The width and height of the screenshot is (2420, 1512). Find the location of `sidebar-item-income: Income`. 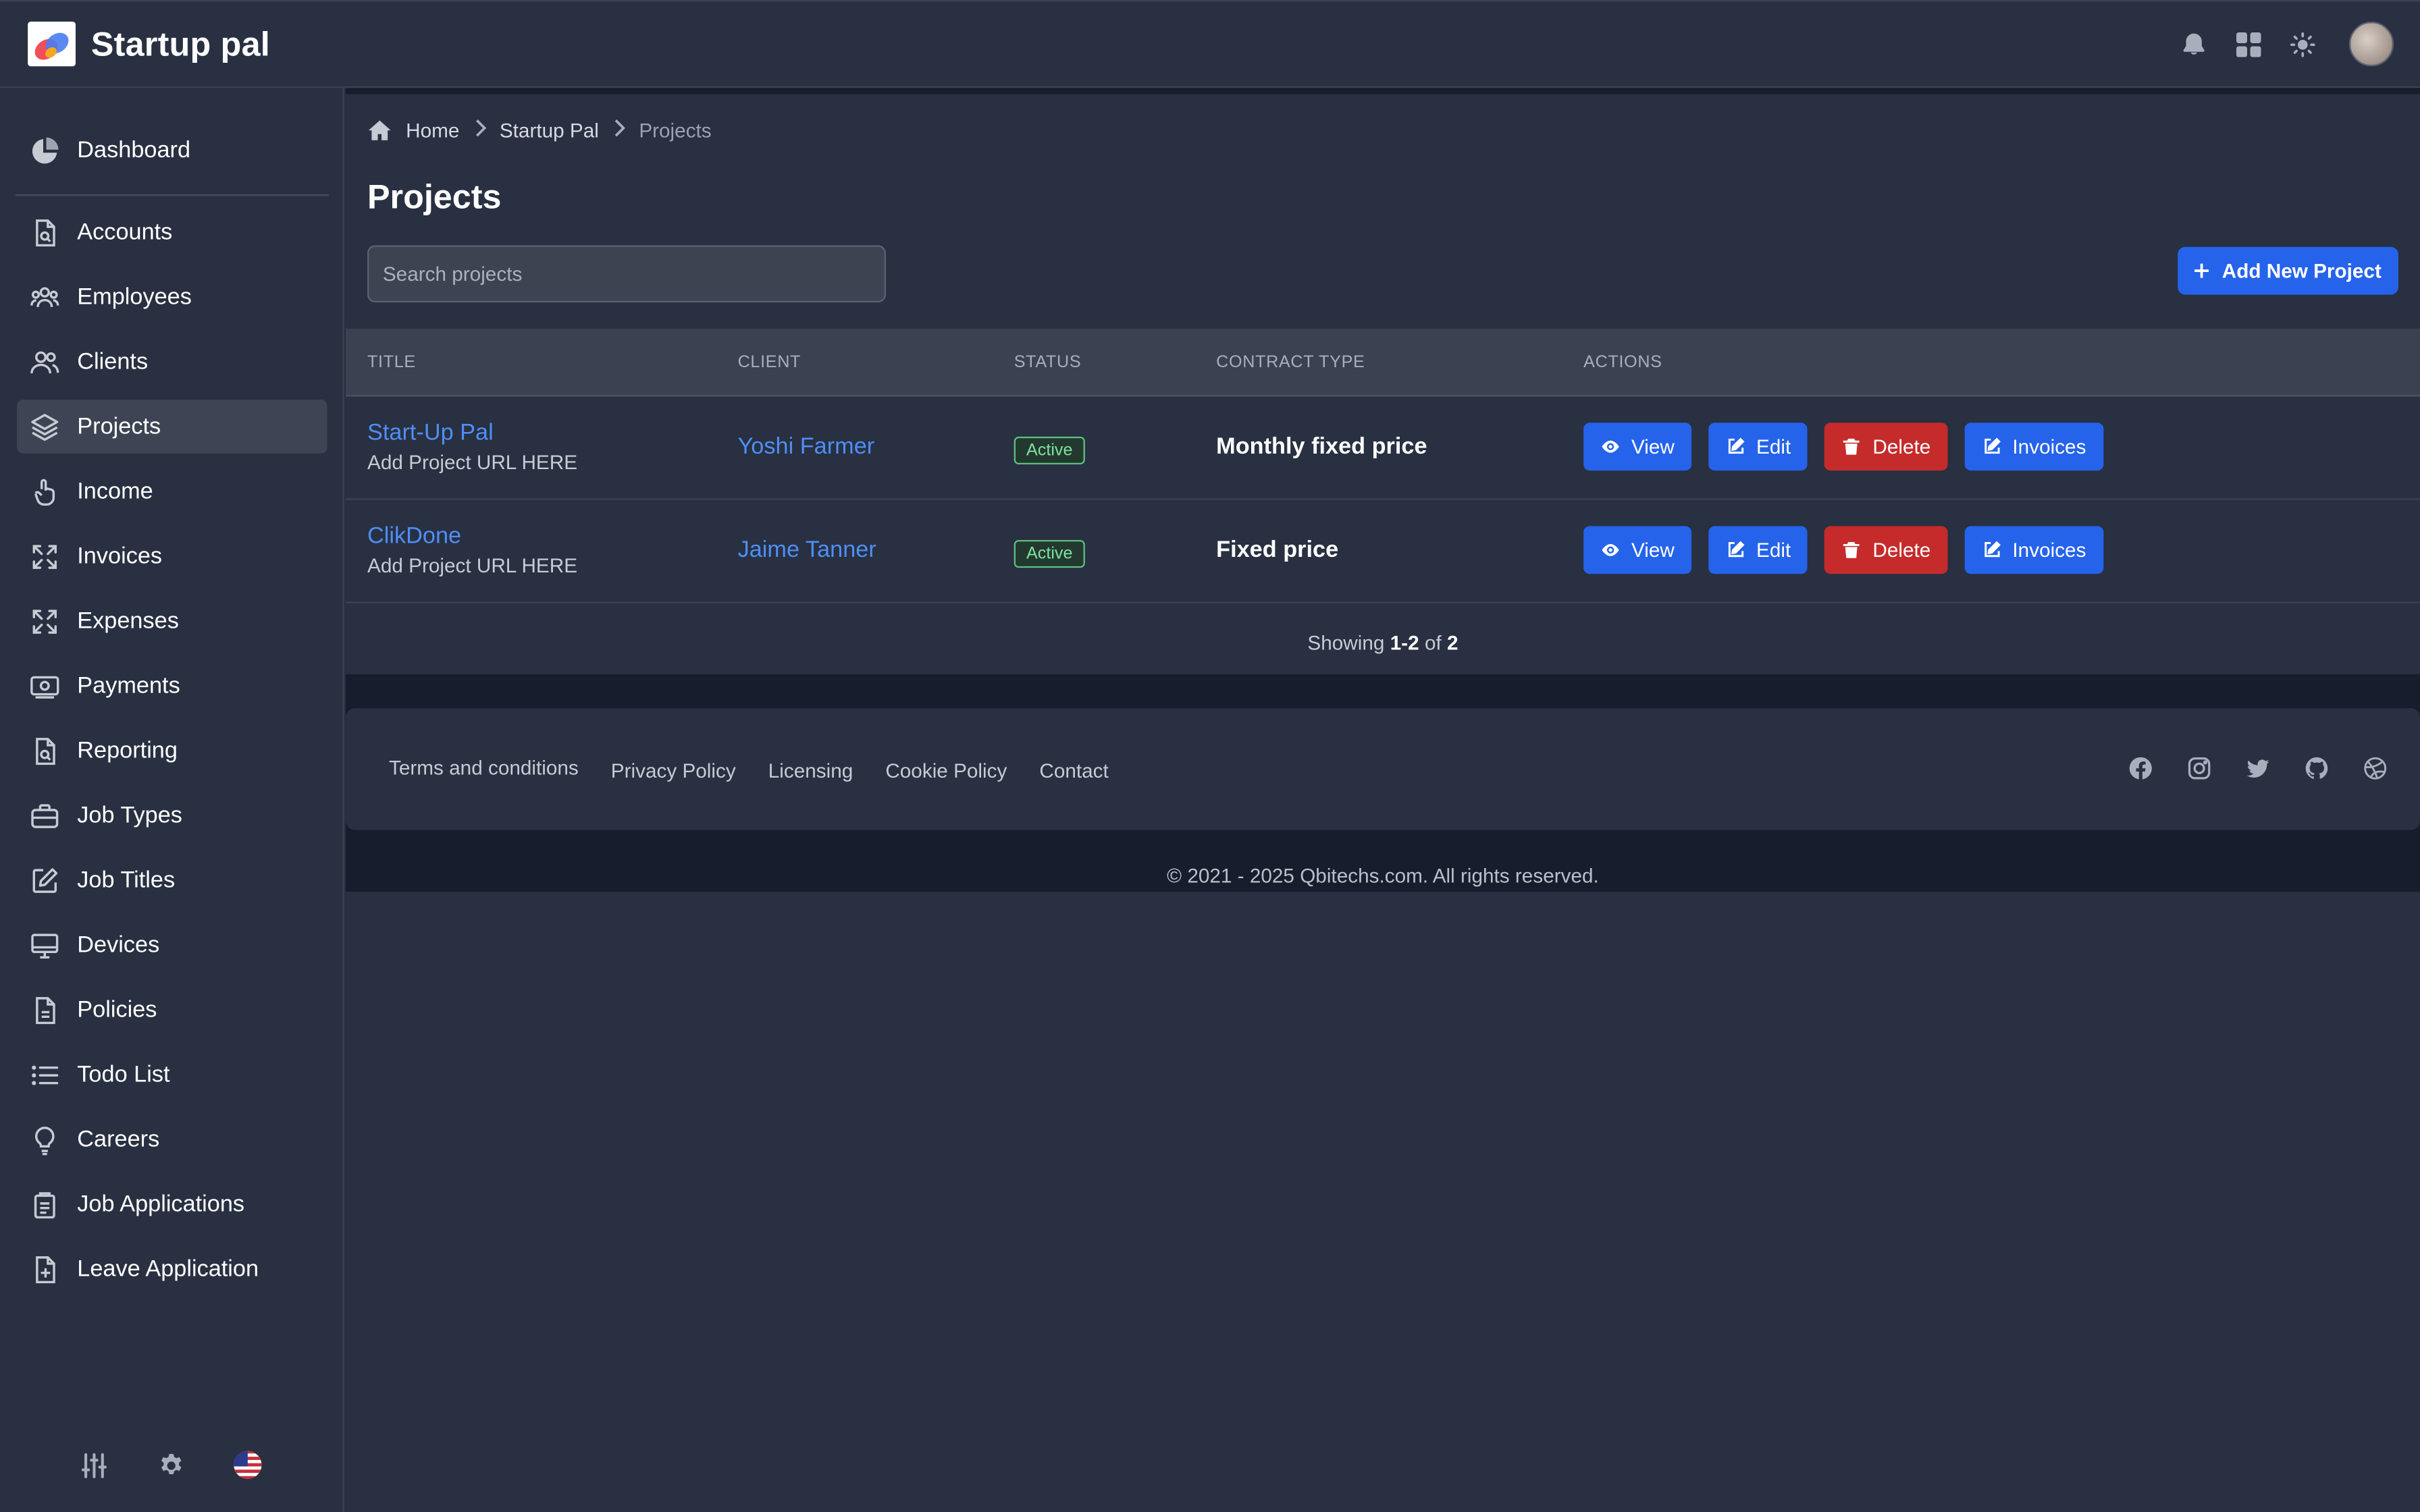

sidebar-item-income: Income is located at coordinates (172, 491).